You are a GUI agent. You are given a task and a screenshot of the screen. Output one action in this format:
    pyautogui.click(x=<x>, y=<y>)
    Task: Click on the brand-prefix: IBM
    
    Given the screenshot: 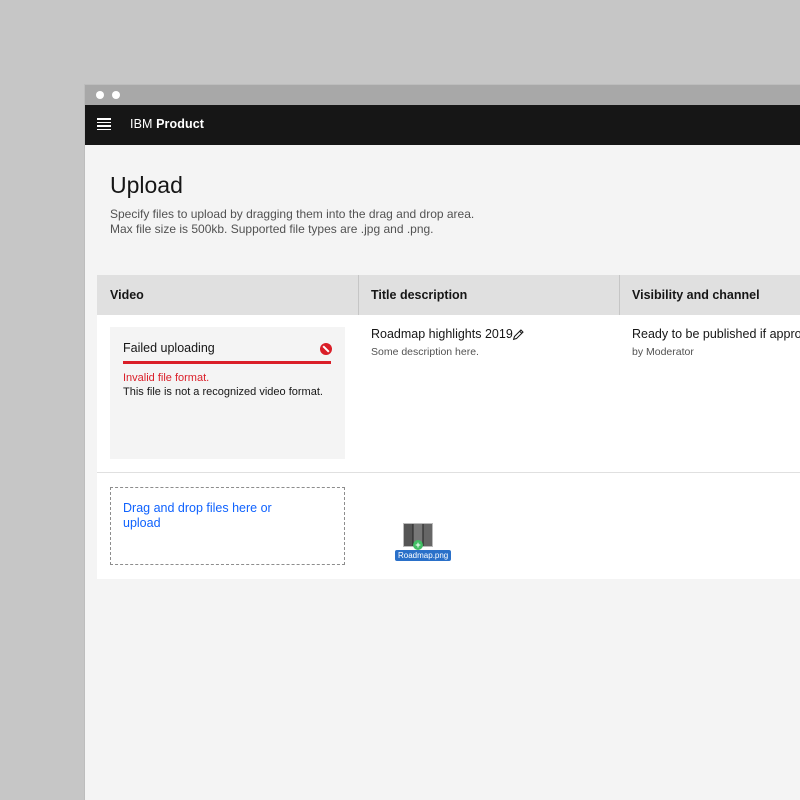 What is the action you would take?
    pyautogui.click(x=141, y=124)
    